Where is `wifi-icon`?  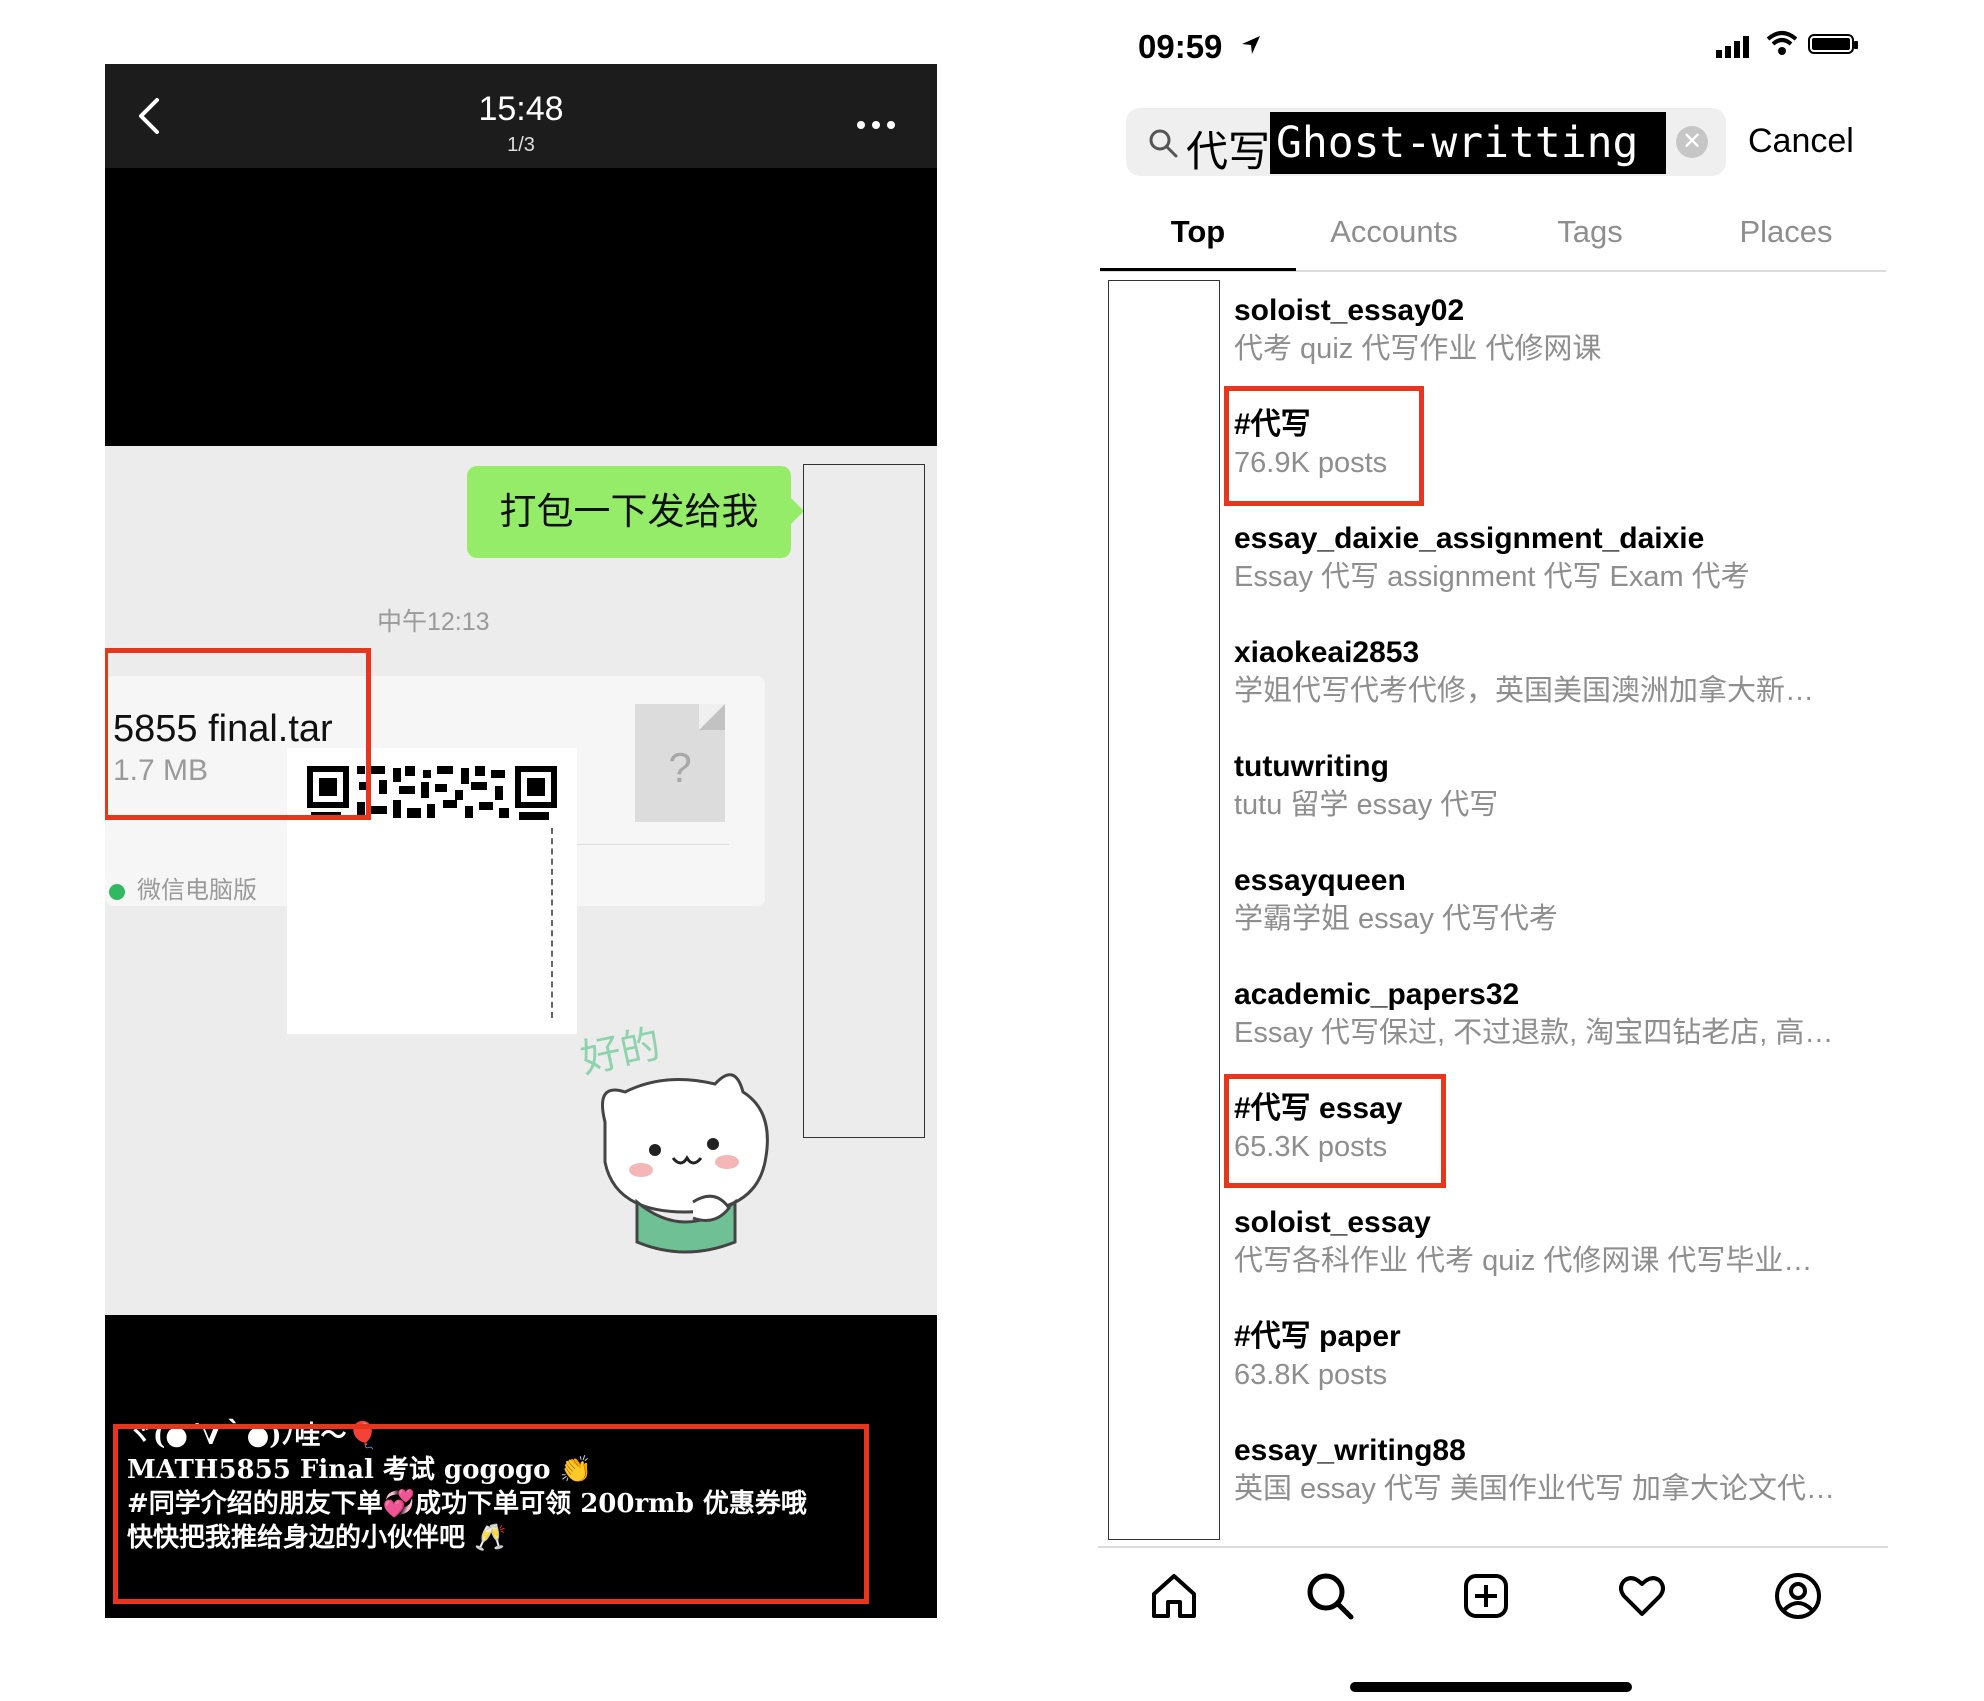
wifi-icon is located at coordinates (1782, 43).